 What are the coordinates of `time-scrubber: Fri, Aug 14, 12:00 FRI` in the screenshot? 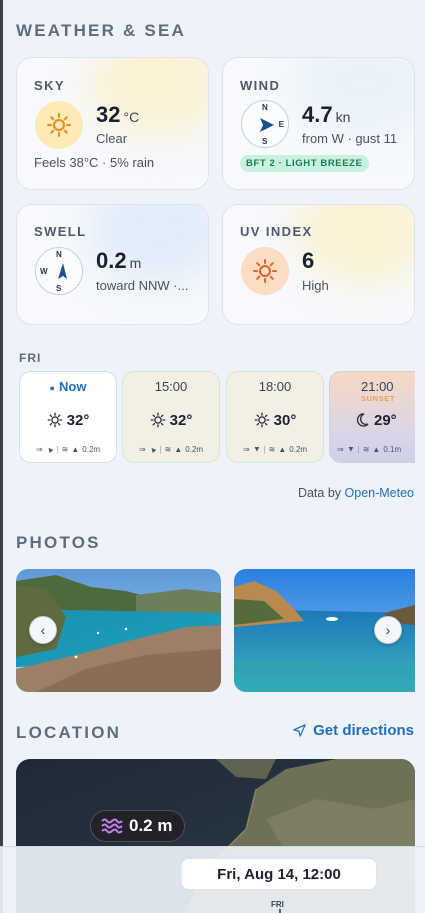 It's located at (212, 879).